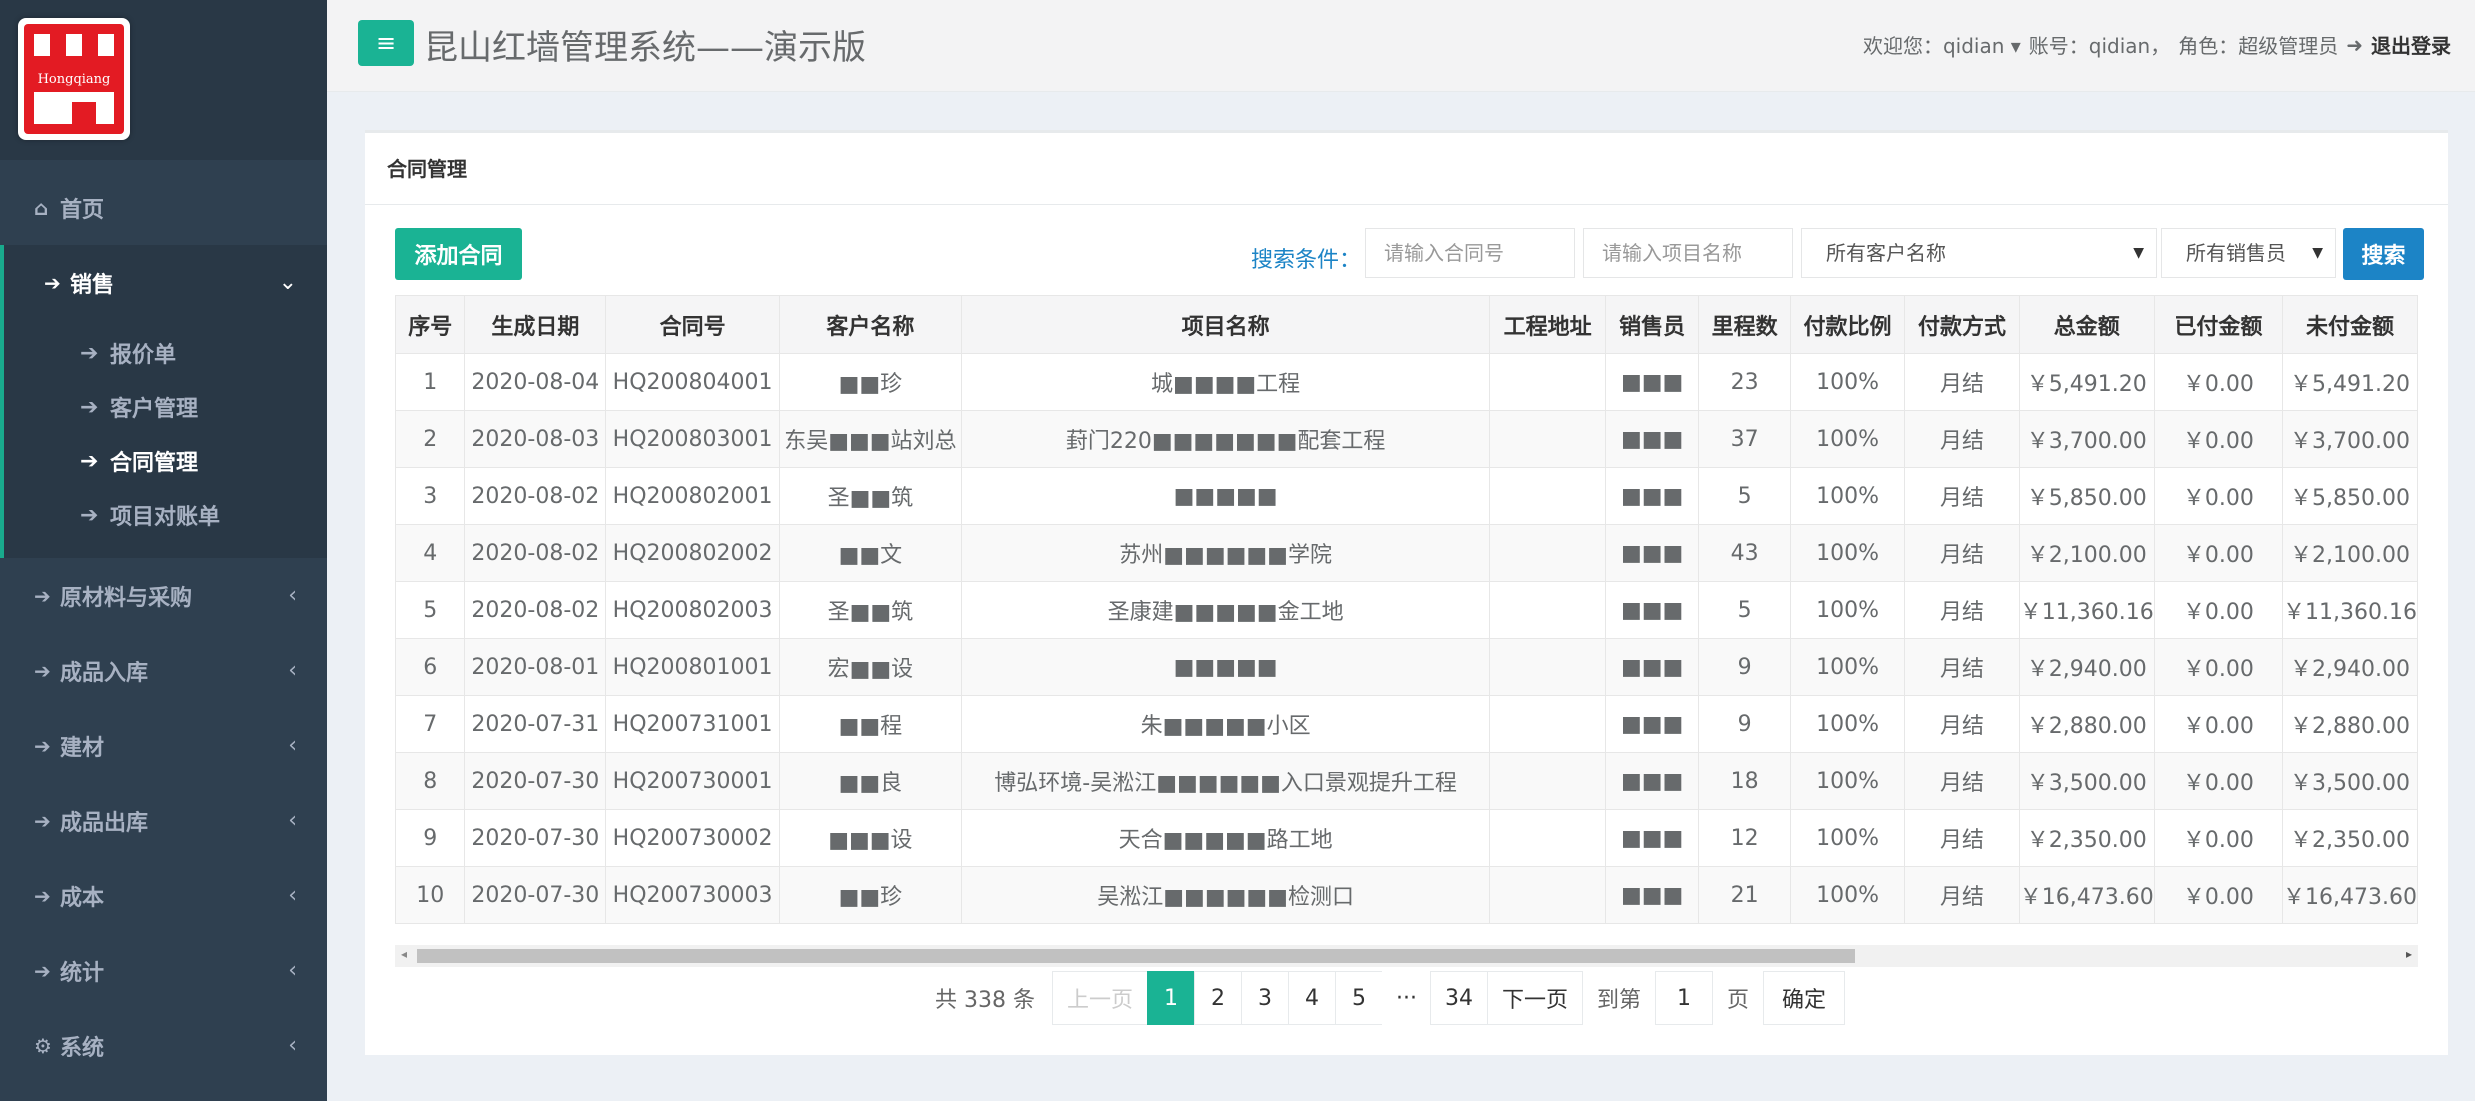 The width and height of the screenshot is (2475, 1101). Describe the element at coordinates (1847, 324) in the screenshot. I see `column-header: 付款比例` at that location.